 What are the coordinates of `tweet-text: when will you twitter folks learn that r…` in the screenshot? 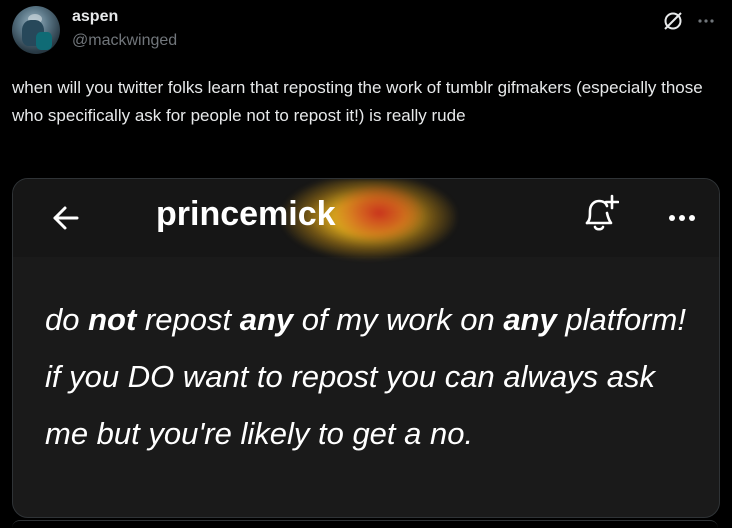 It's located at (360, 101).